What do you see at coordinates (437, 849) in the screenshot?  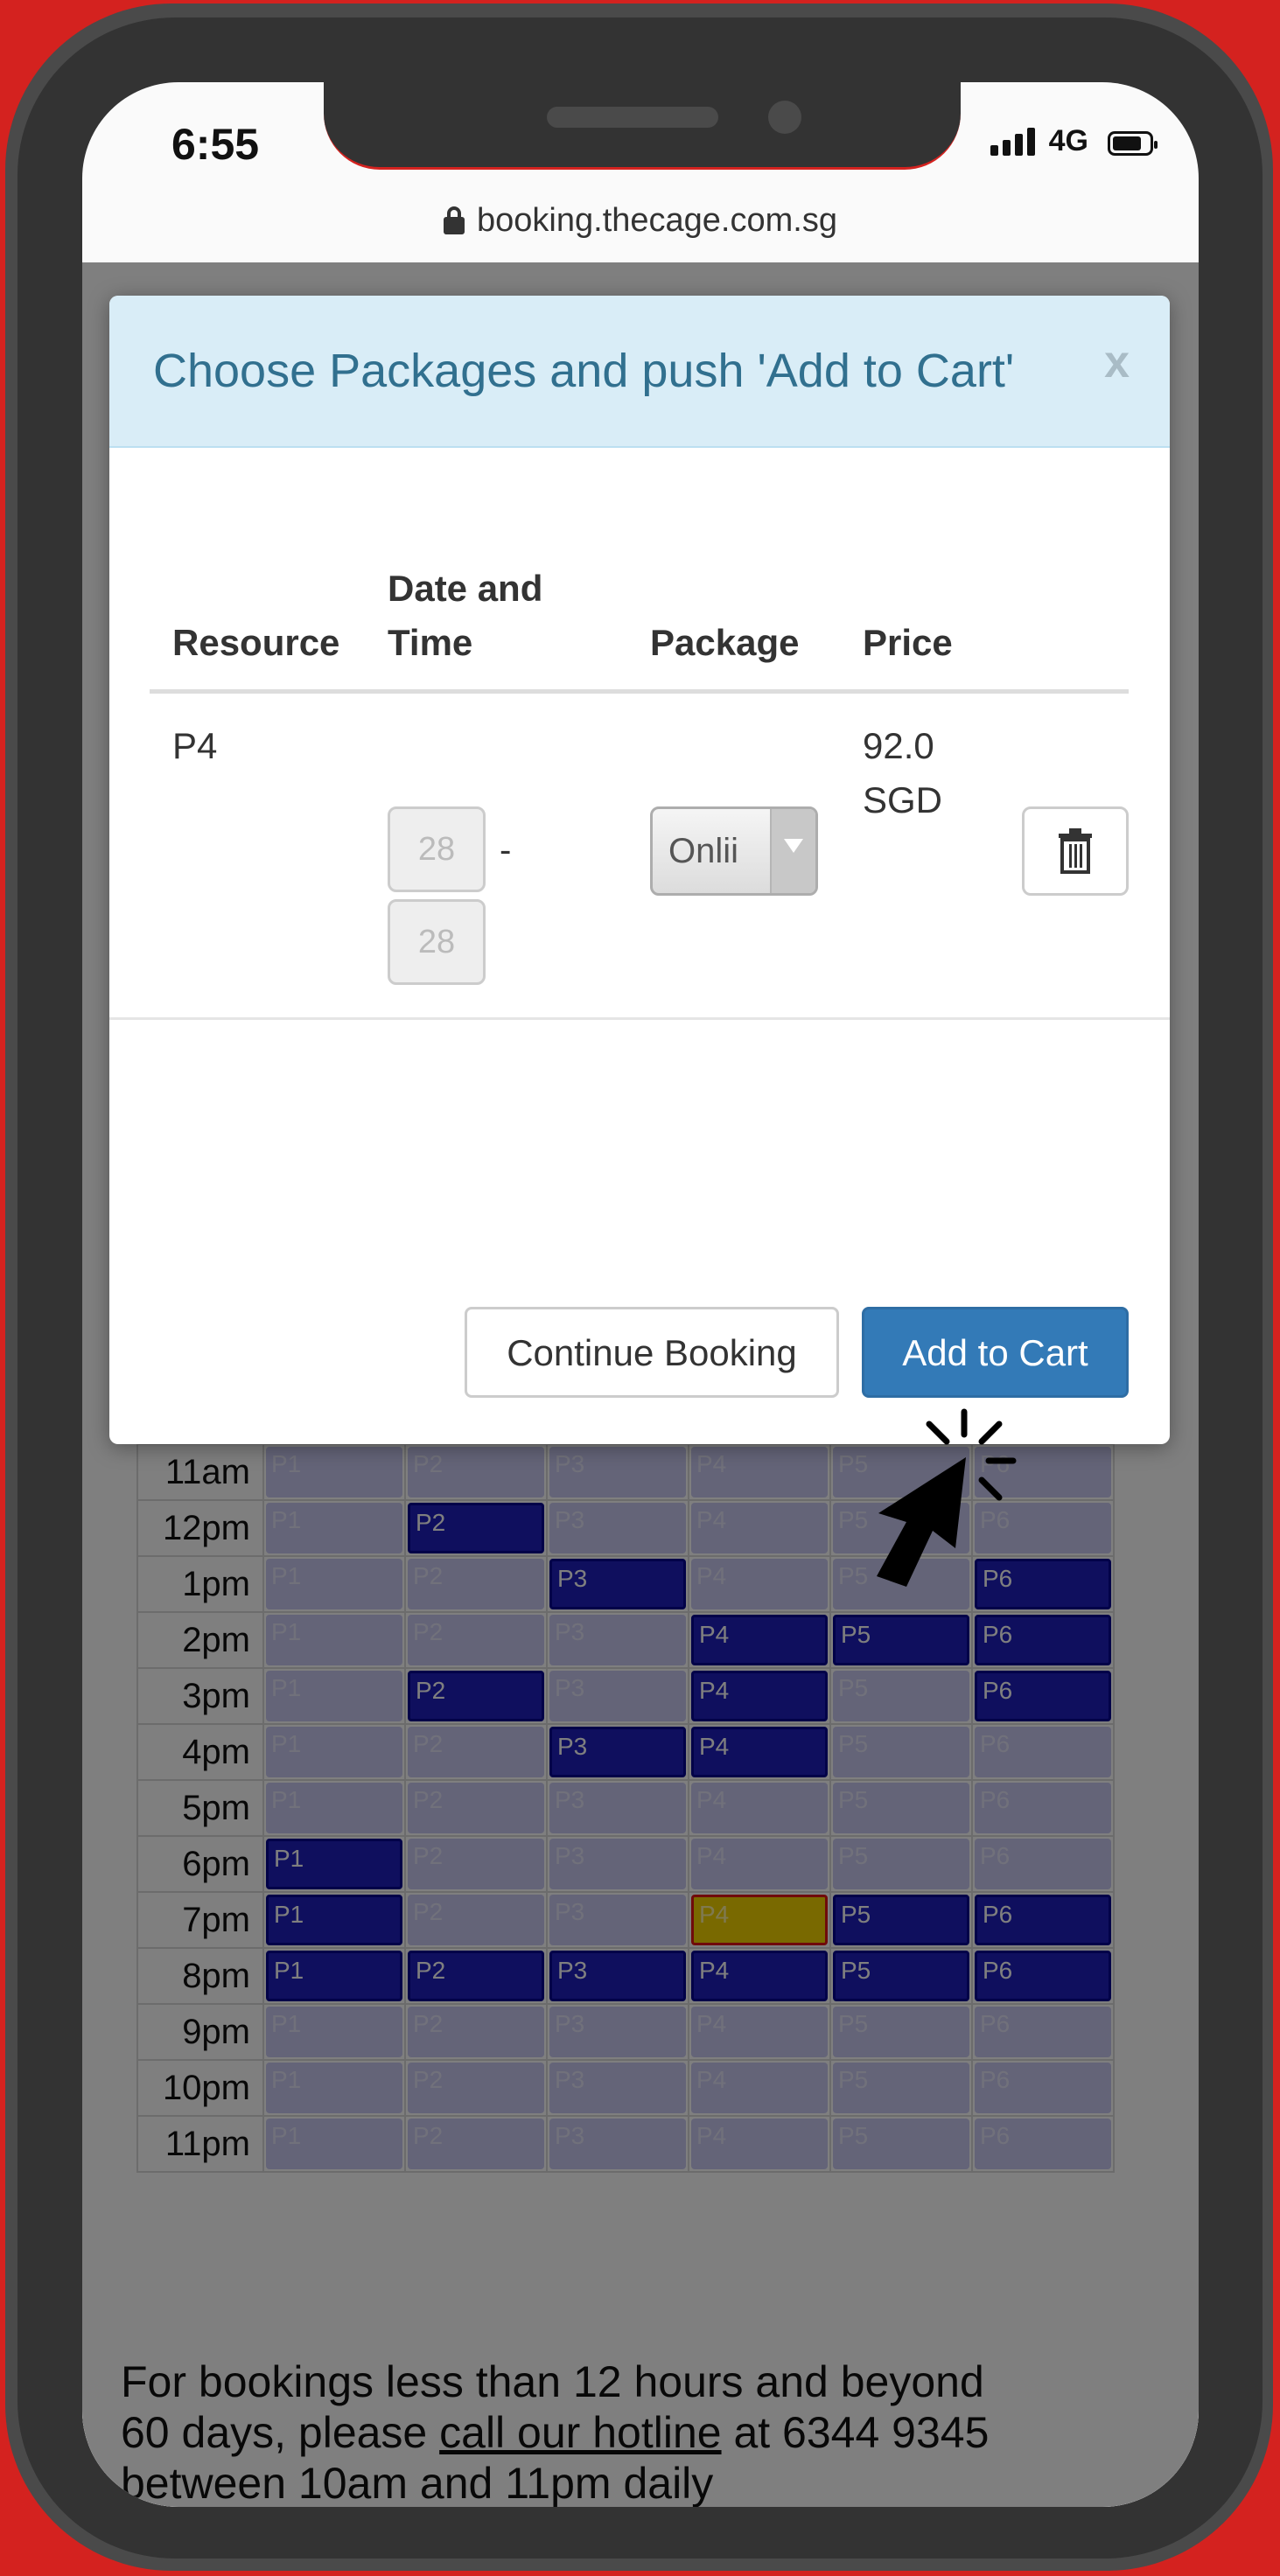 I see `start-datetime-input: 28` at bounding box center [437, 849].